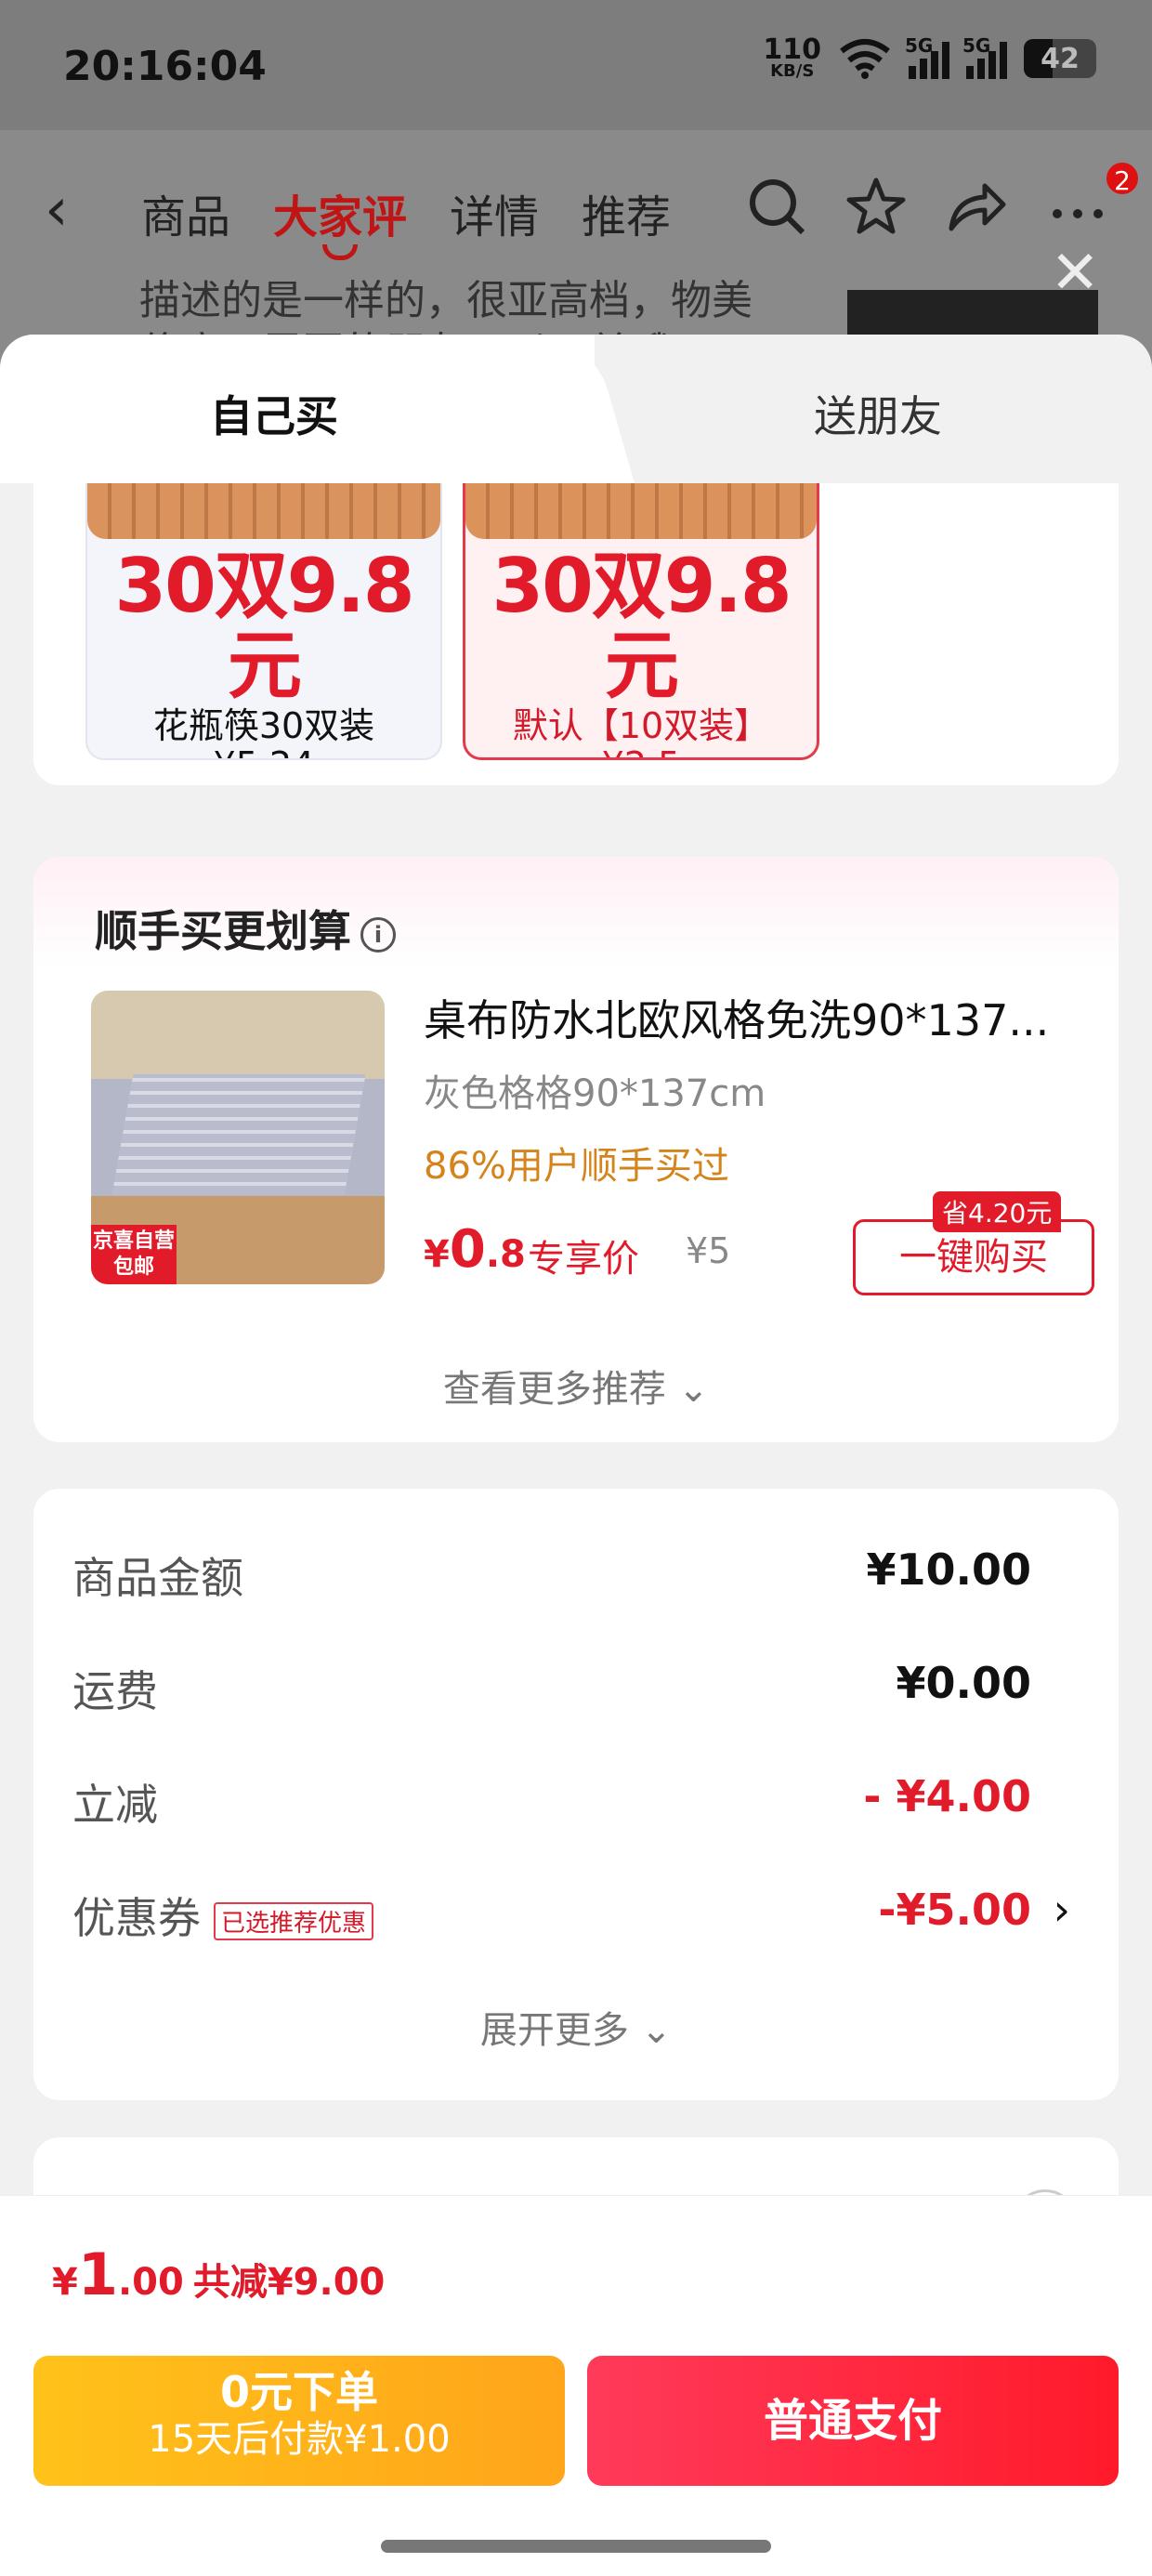  I want to click on sku-name: 默认【10双装】, so click(641, 725).